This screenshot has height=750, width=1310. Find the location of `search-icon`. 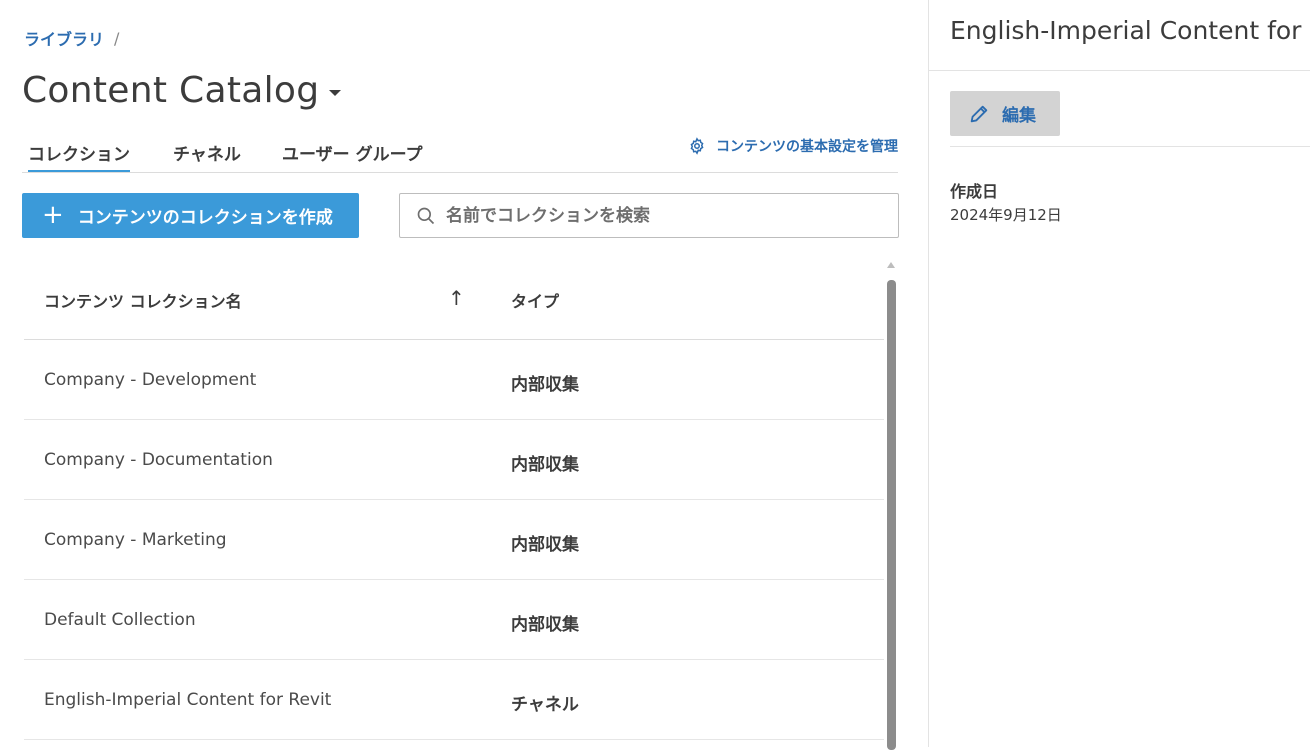

search-icon is located at coordinates (426, 215).